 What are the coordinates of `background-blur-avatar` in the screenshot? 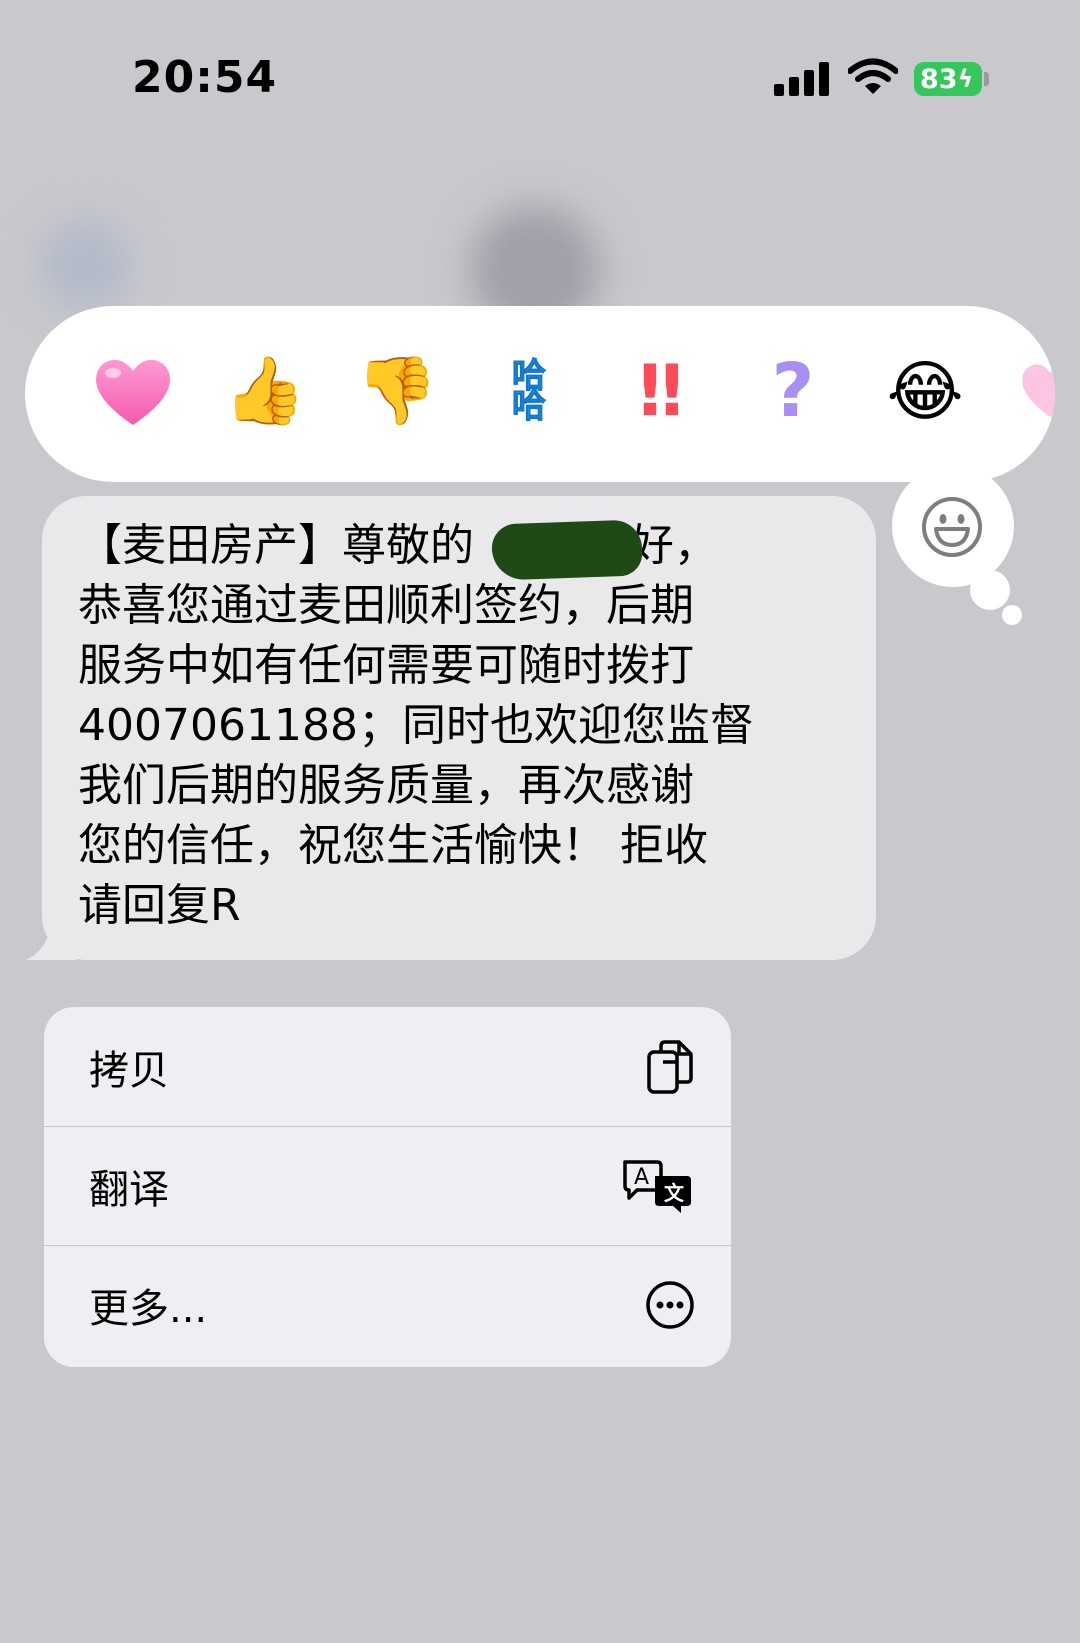 It's located at (85, 265).